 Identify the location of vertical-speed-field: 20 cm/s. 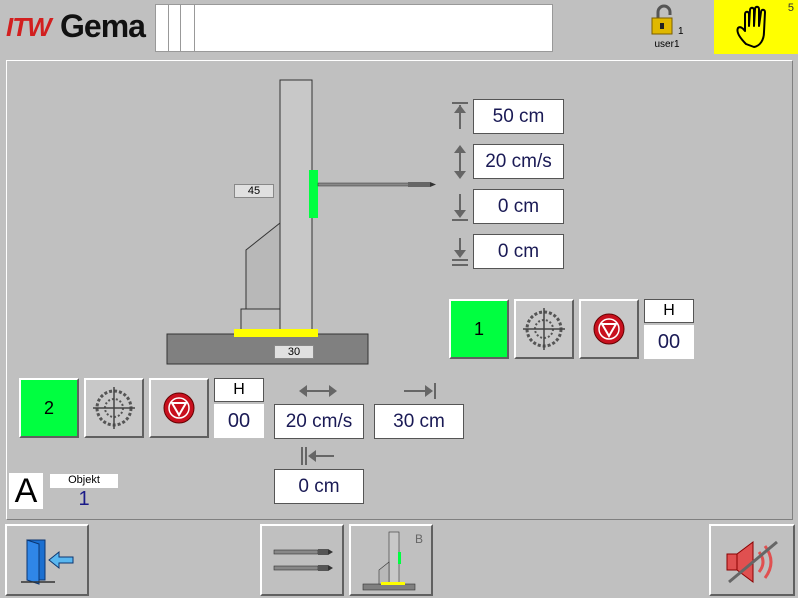
(518, 161).